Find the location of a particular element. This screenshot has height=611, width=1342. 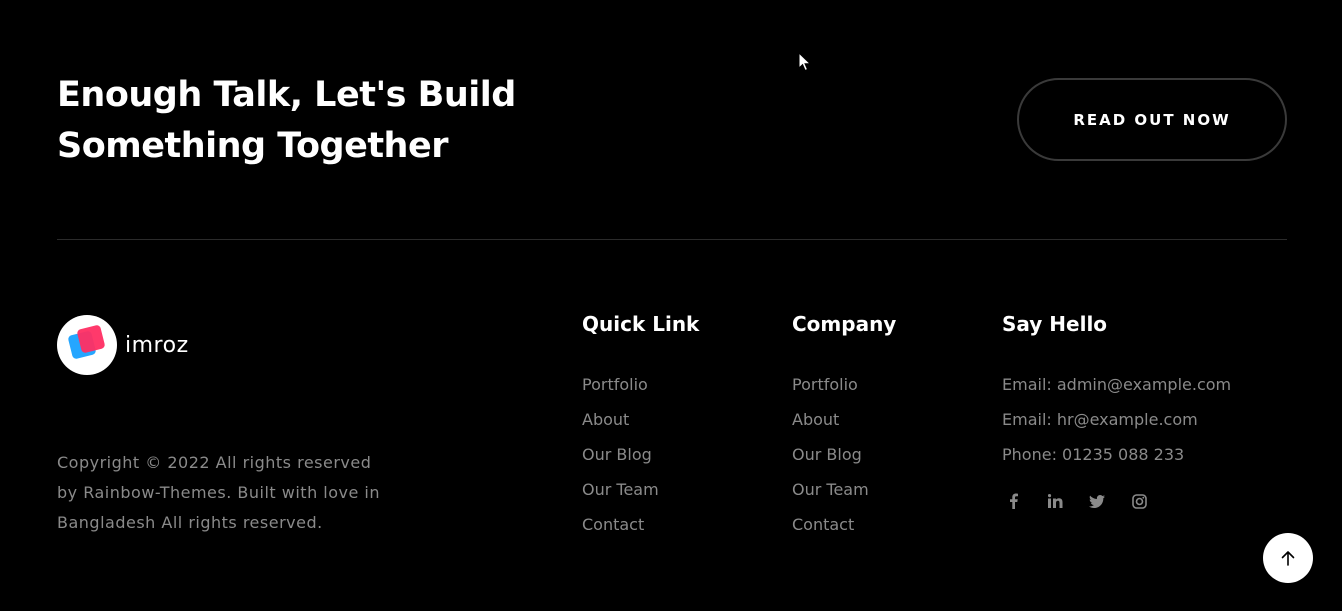

quick-link-our-team: Our Team is located at coordinates (620, 489).